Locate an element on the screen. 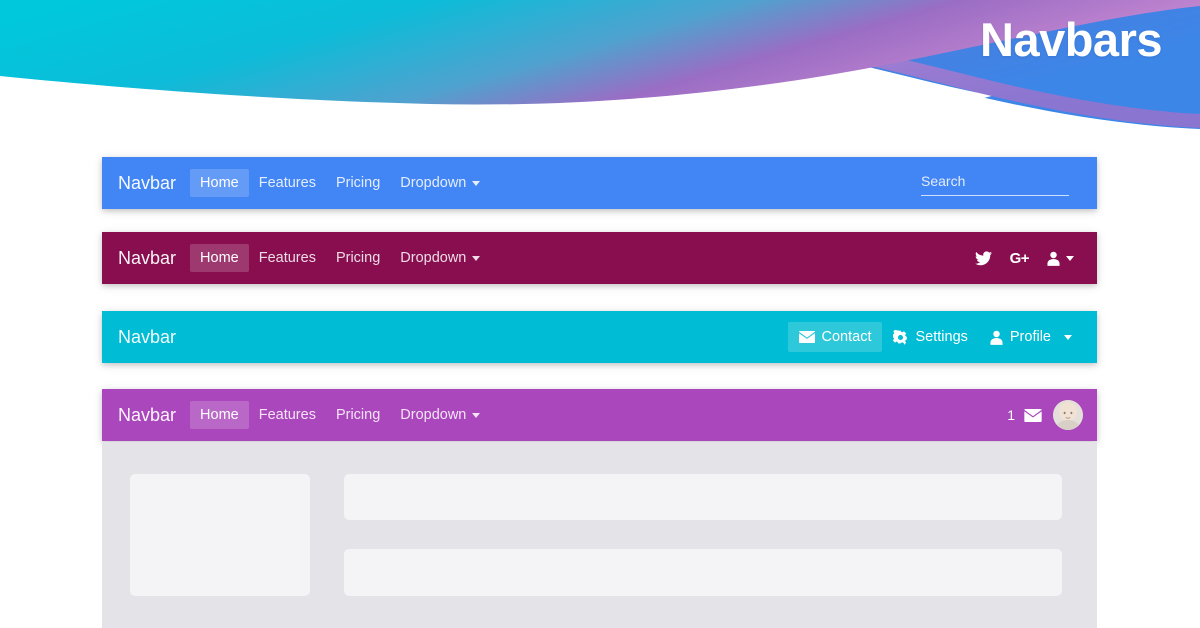 The width and height of the screenshot is (1200, 628). search-input is located at coordinates (995, 183).